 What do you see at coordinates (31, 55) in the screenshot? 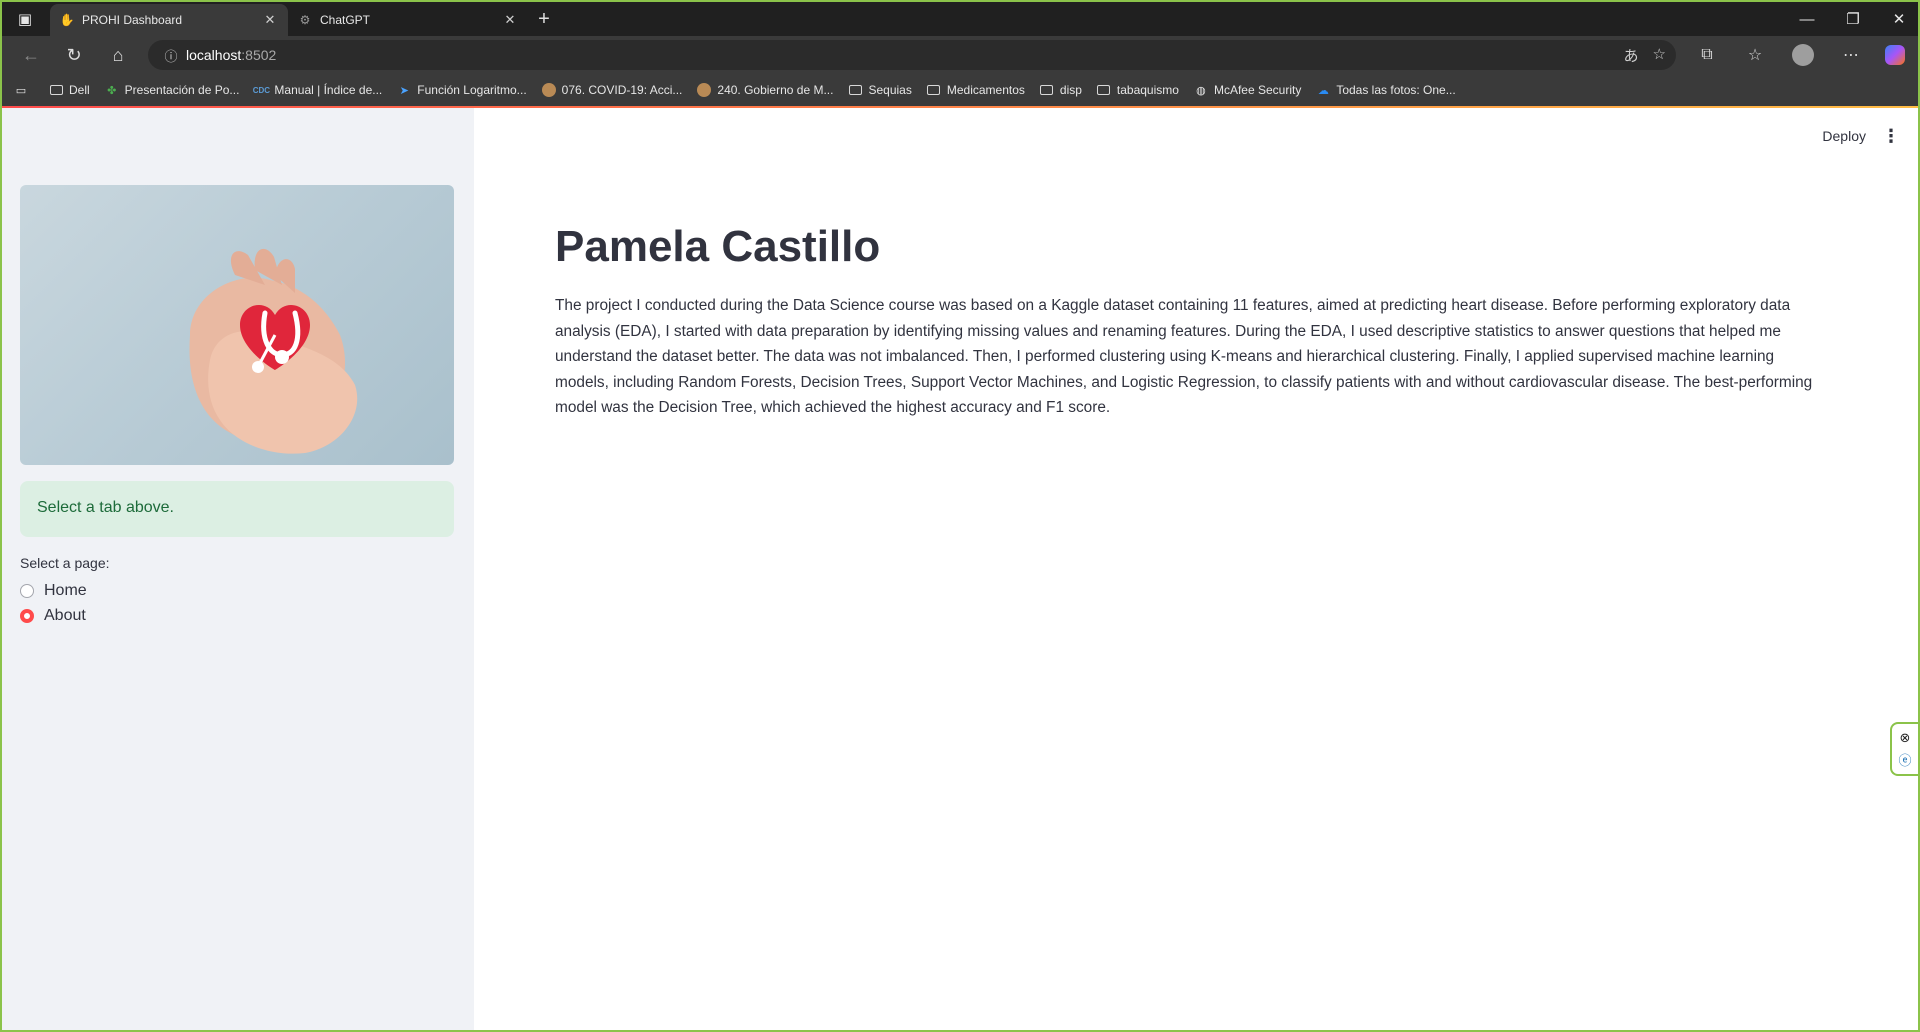
I see `back-icon: ←` at bounding box center [31, 55].